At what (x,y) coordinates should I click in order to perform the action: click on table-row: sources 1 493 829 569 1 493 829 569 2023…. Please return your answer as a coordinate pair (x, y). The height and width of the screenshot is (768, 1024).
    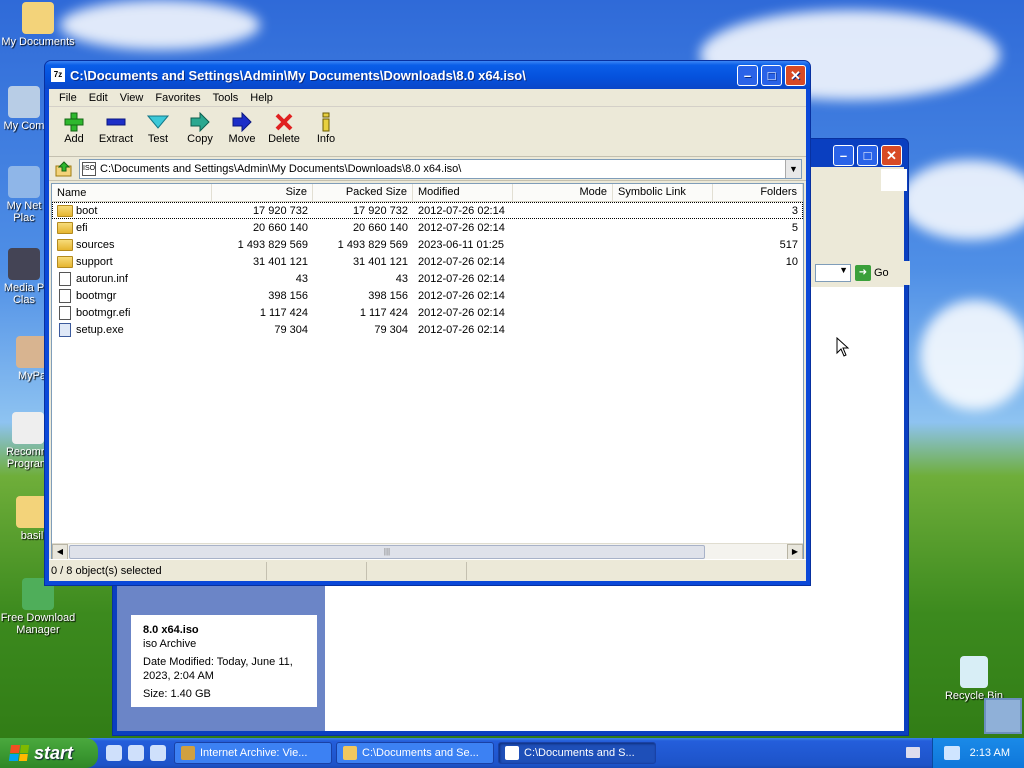
    Looking at the image, I should click on (427, 244).